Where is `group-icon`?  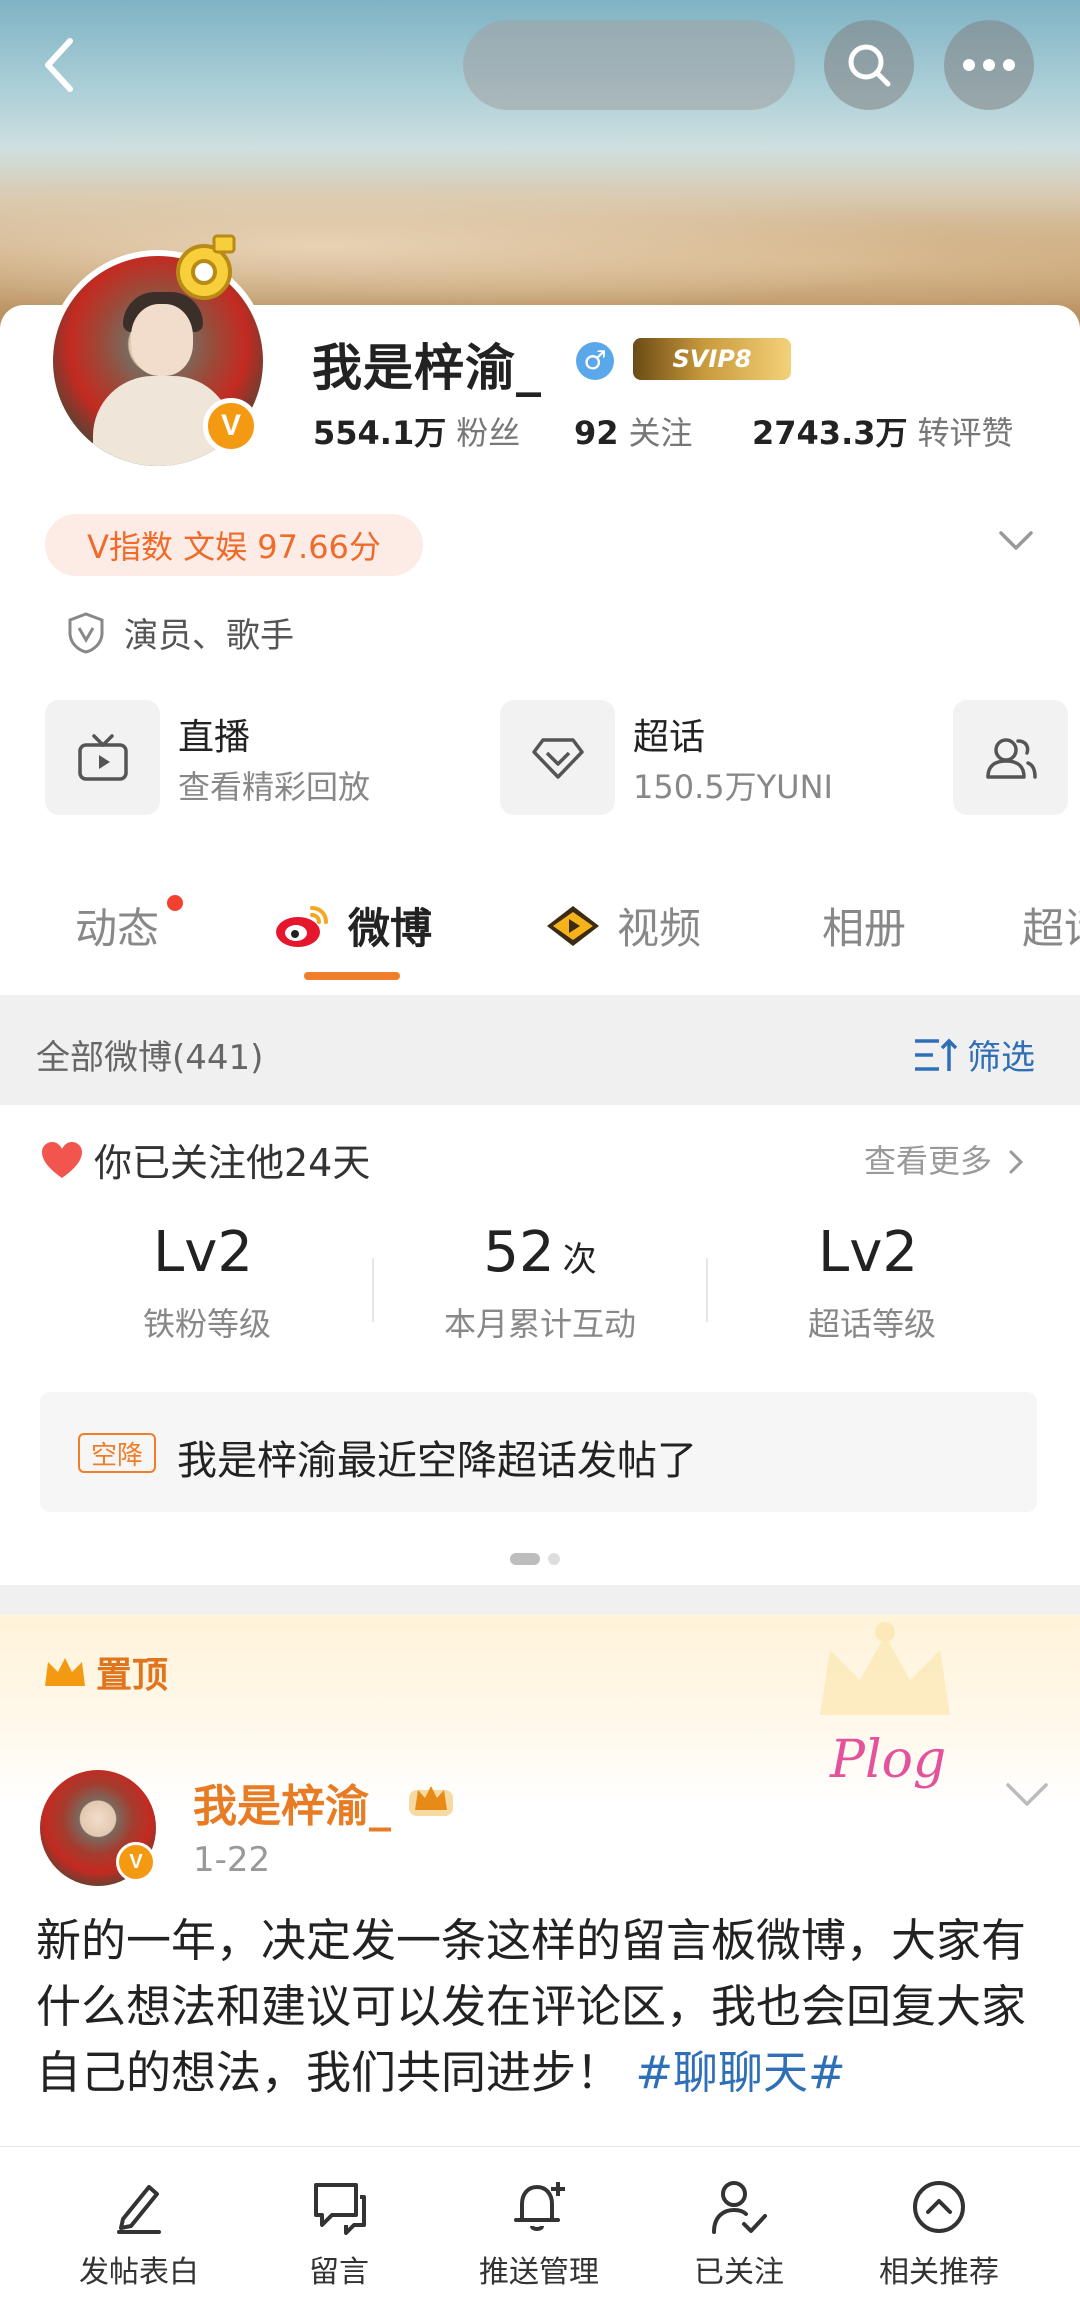 group-icon is located at coordinates (1010, 757).